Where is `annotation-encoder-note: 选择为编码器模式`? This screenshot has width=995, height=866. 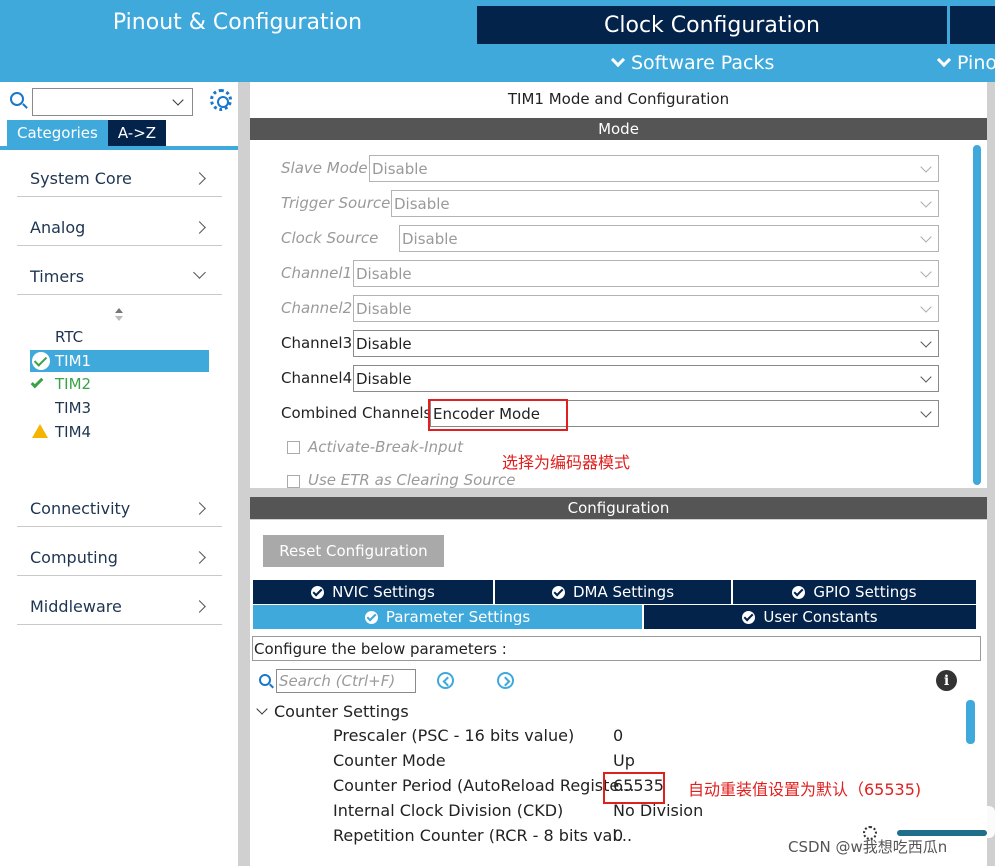
annotation-encoder-note: 选择为编码器模式 is located at coordinates (566, 462).